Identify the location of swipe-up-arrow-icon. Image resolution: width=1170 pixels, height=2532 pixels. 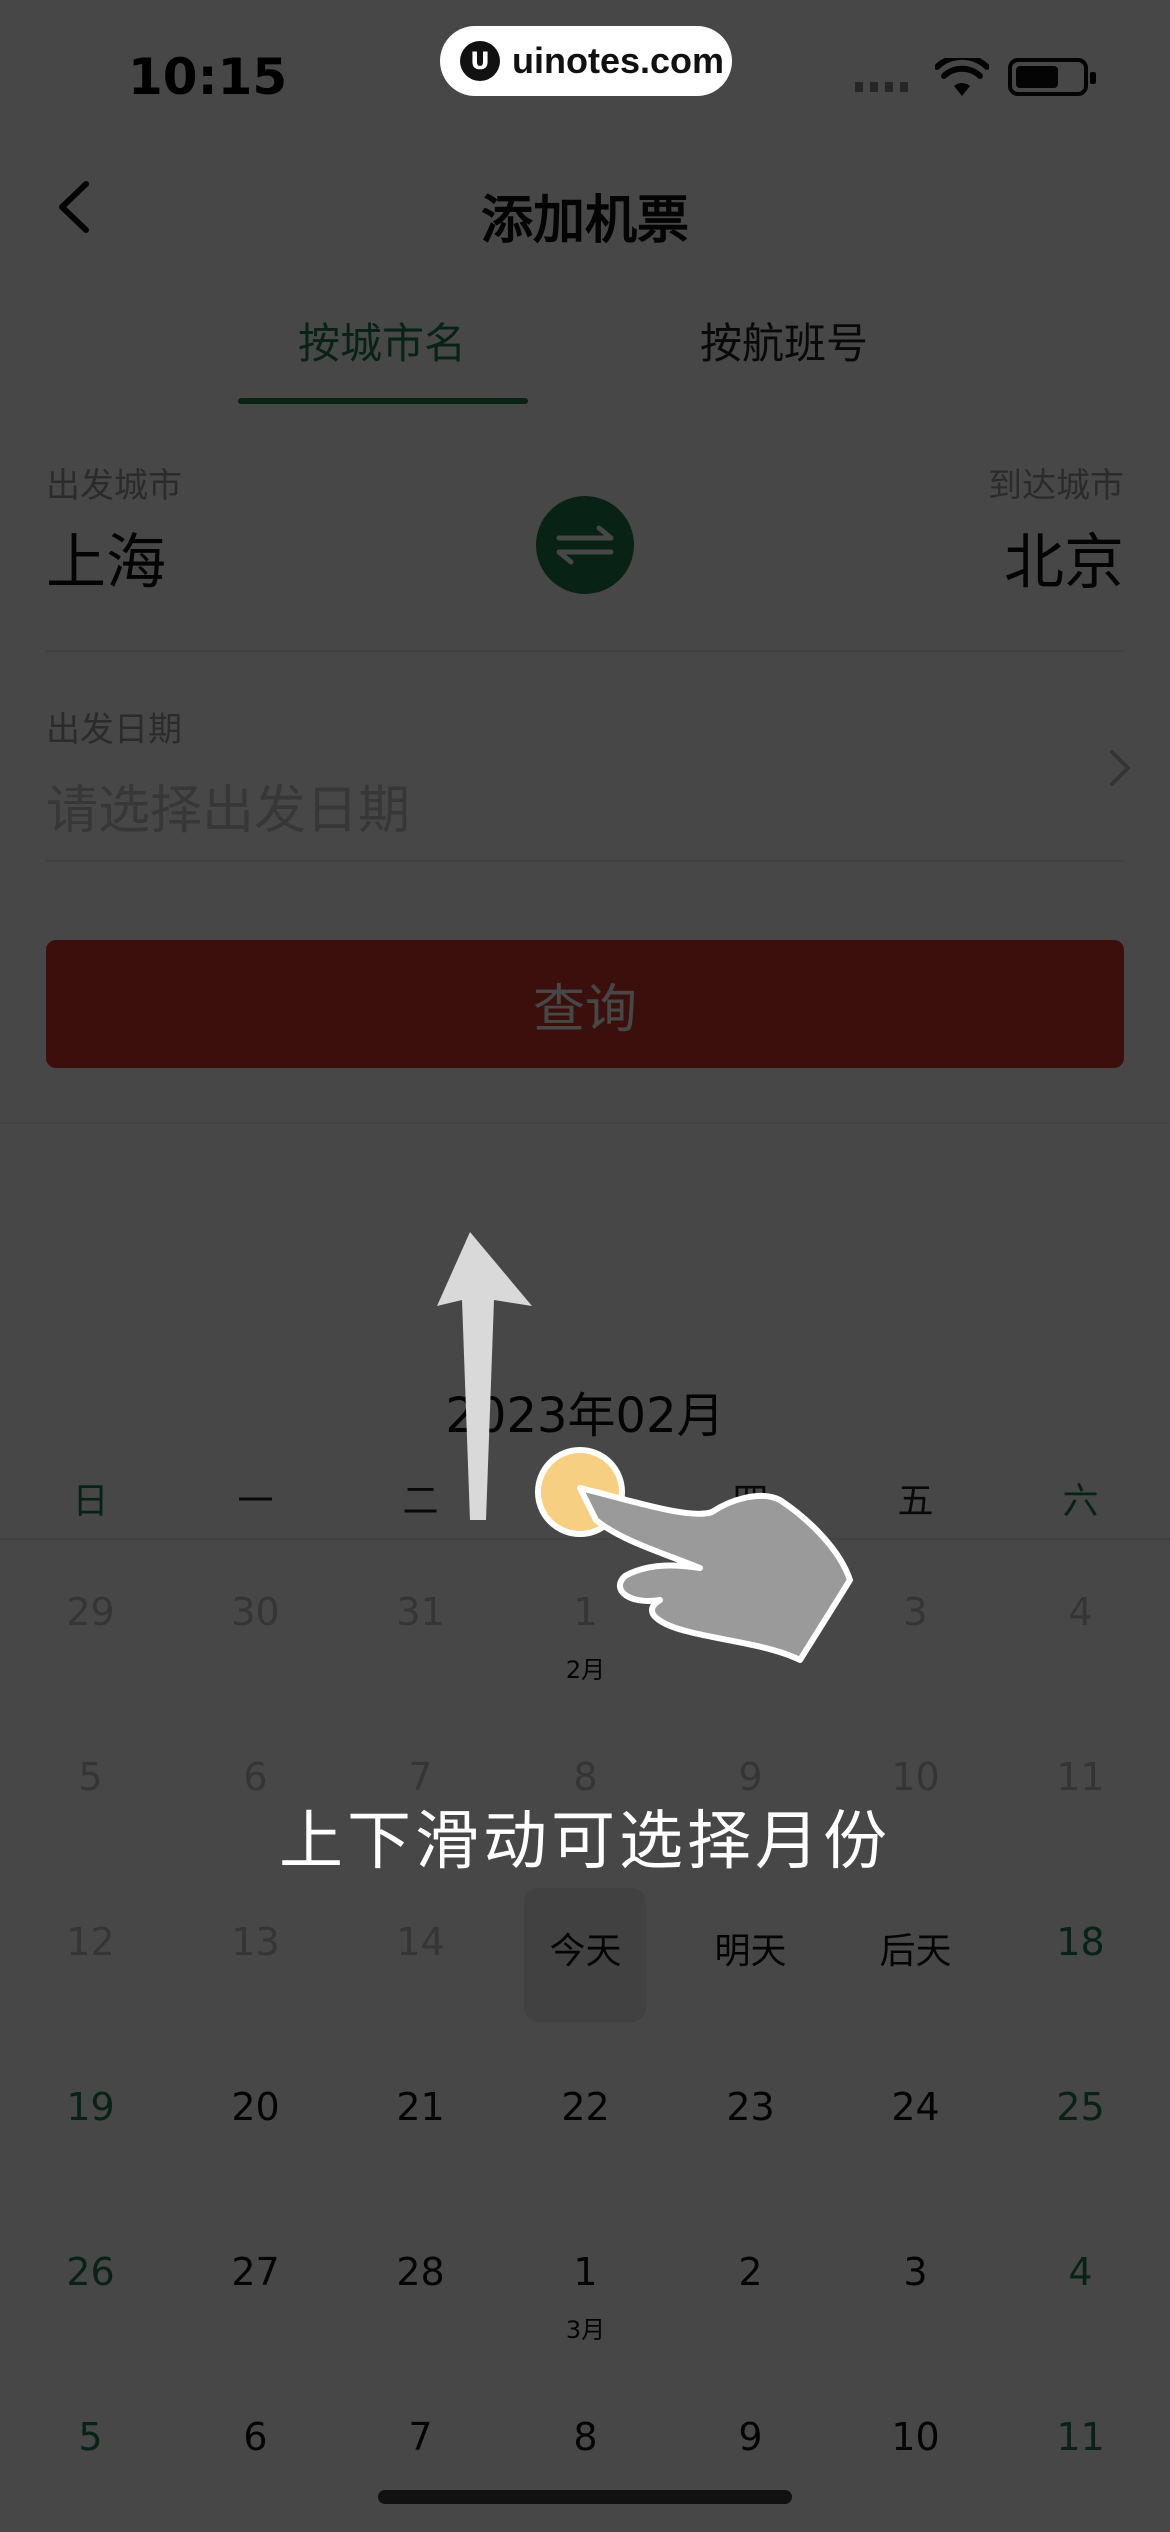
(484, 1376).